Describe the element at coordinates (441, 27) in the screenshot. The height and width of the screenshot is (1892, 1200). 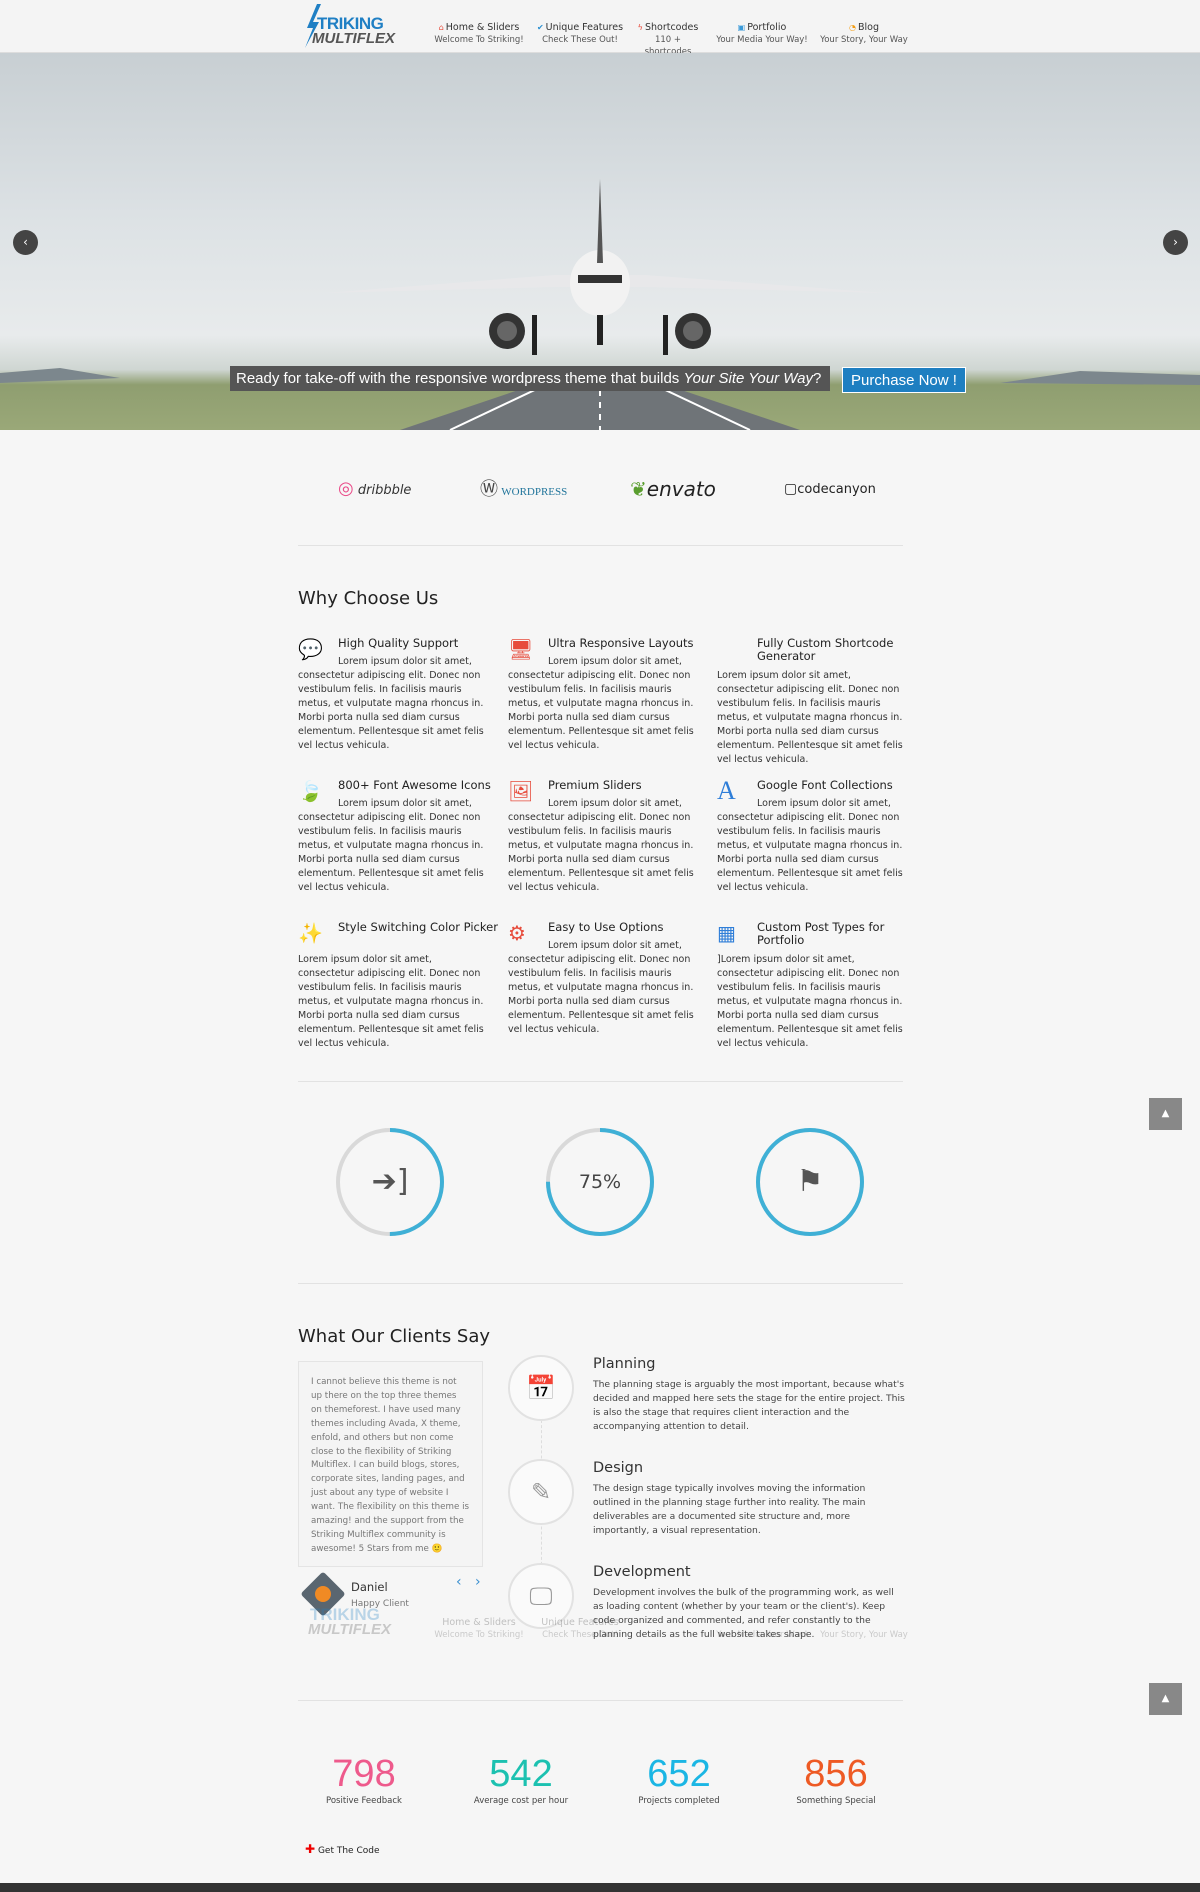
I see `home-icon: ⌂` at that location.